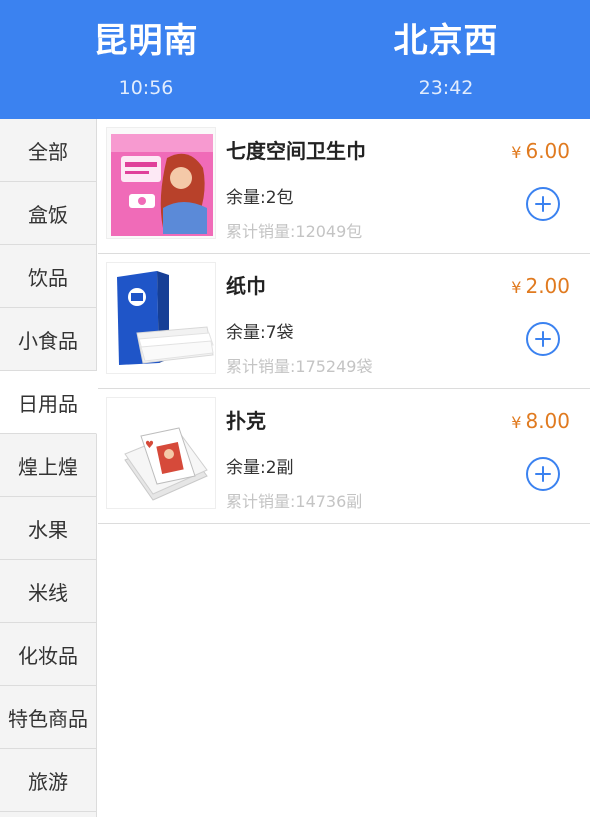 This screenshot has width=590, height=817. What do you see at coordinates (48, 654) in the screenshot?
I see `category-cosmetics: 化妆品` at bounding box center [48, 654].